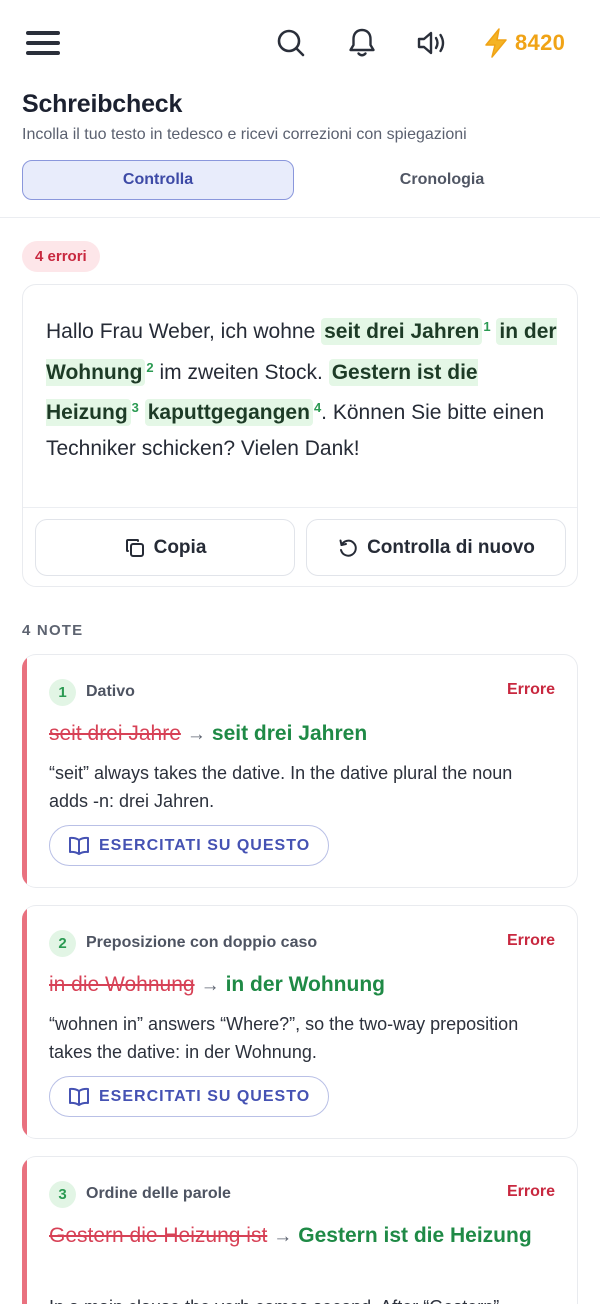  What do you see at coordinates (150, 367) in the screenshot?
I see `marker-2: 2` at bounding box center [150, 367].